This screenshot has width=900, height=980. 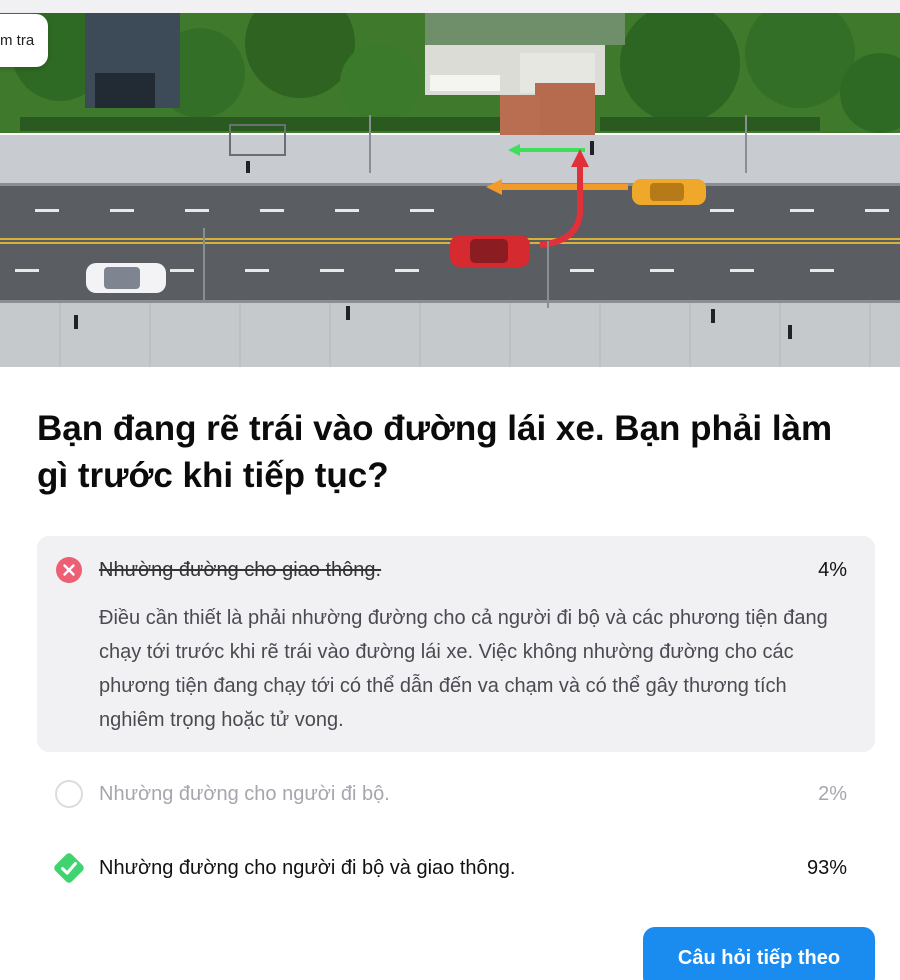 I want to click on answer-option-wrong: Nhường đường cho giao thông. 4%, so click(x=456, y=570).